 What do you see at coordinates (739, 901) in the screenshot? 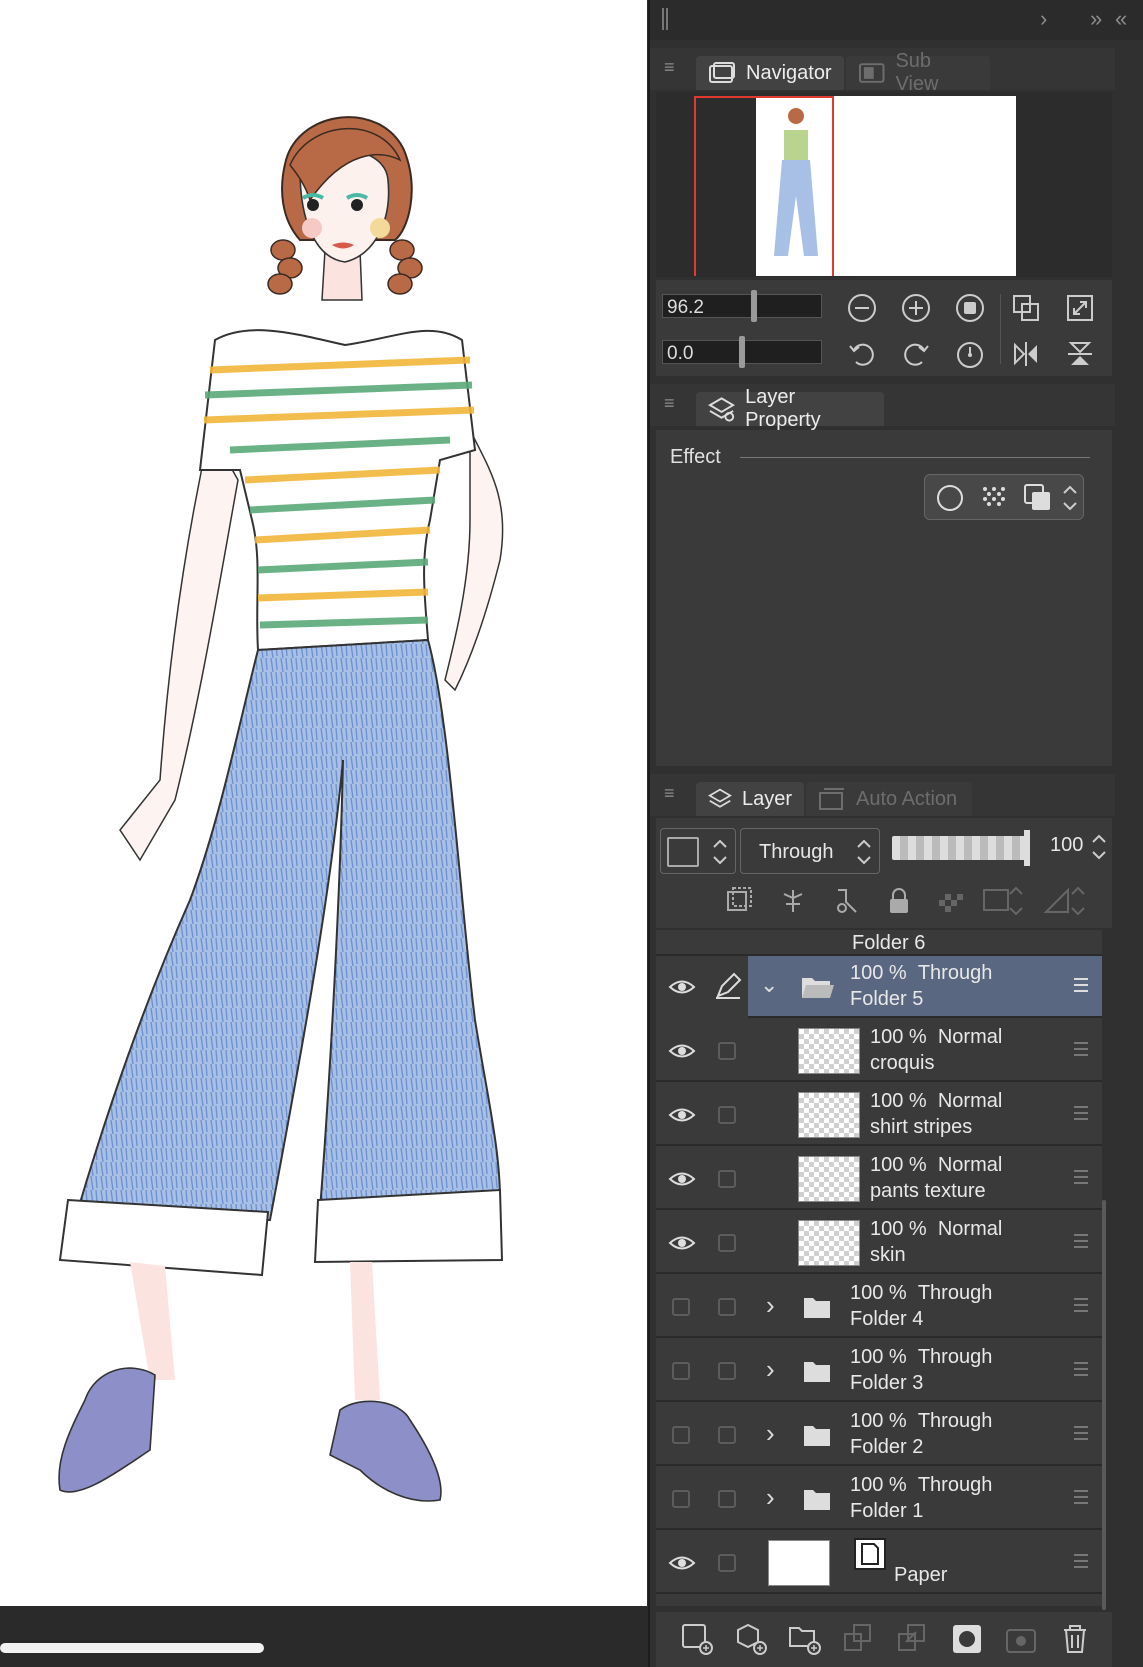
I see `clip-layer-icon` at bounding box center [739, 901].